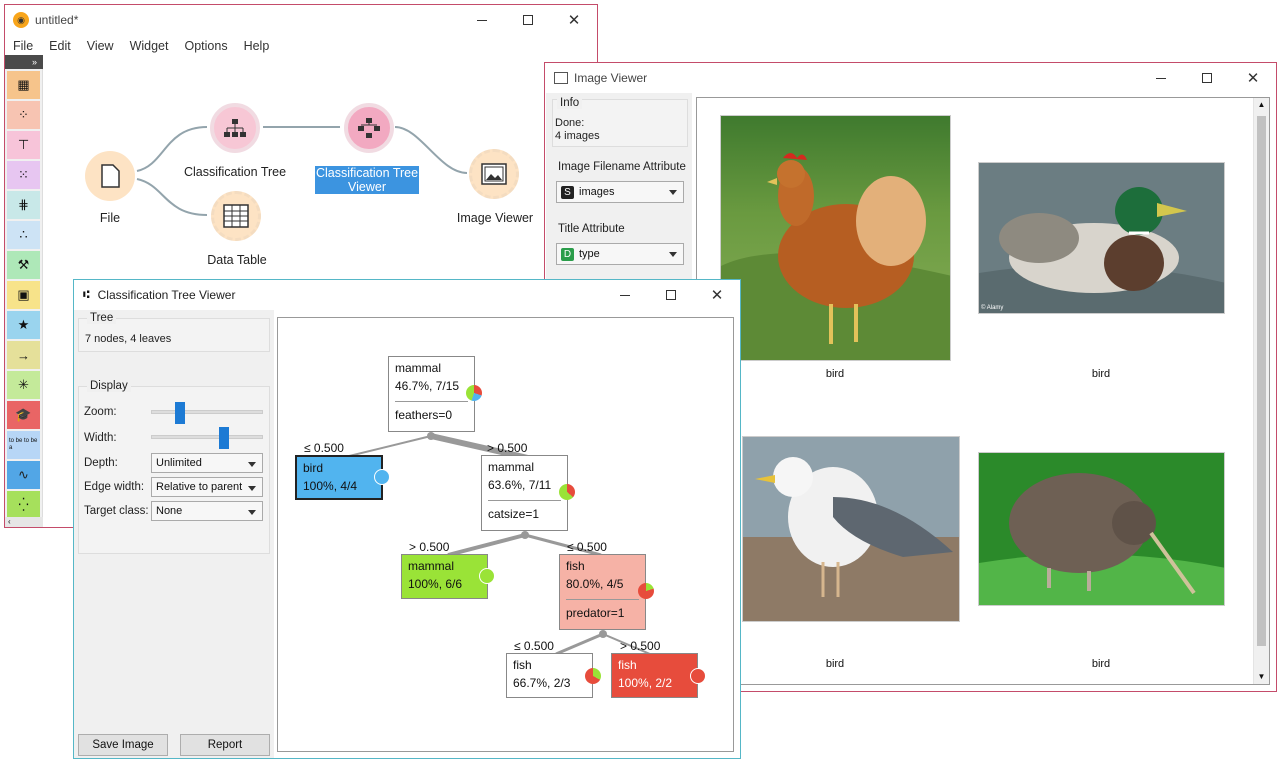  What do you see at coordinates (224, 438) in the screenshot?
I see `width-slider-handle` at bounding box center [224, 438].